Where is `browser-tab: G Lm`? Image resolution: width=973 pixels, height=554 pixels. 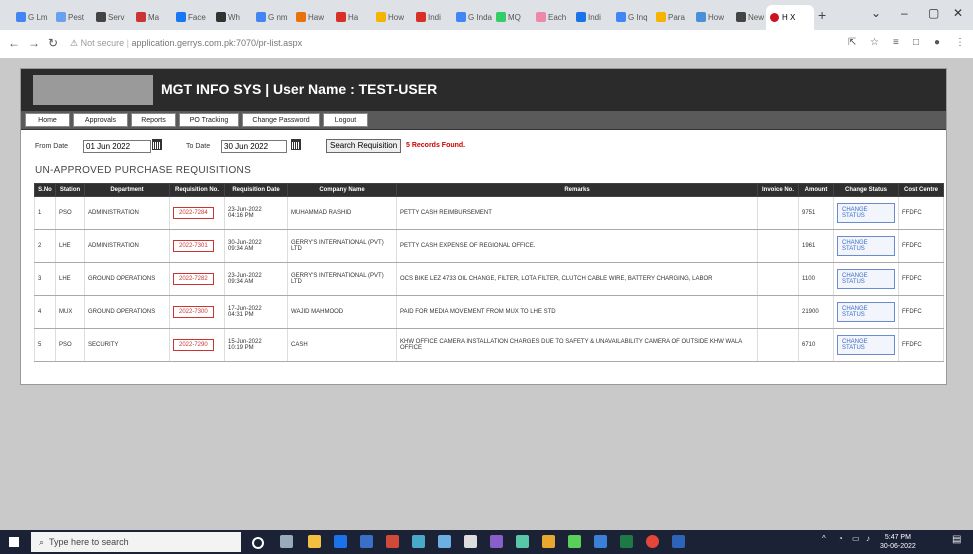
browser-tab: G Lm is located at coordinates (34, 17).